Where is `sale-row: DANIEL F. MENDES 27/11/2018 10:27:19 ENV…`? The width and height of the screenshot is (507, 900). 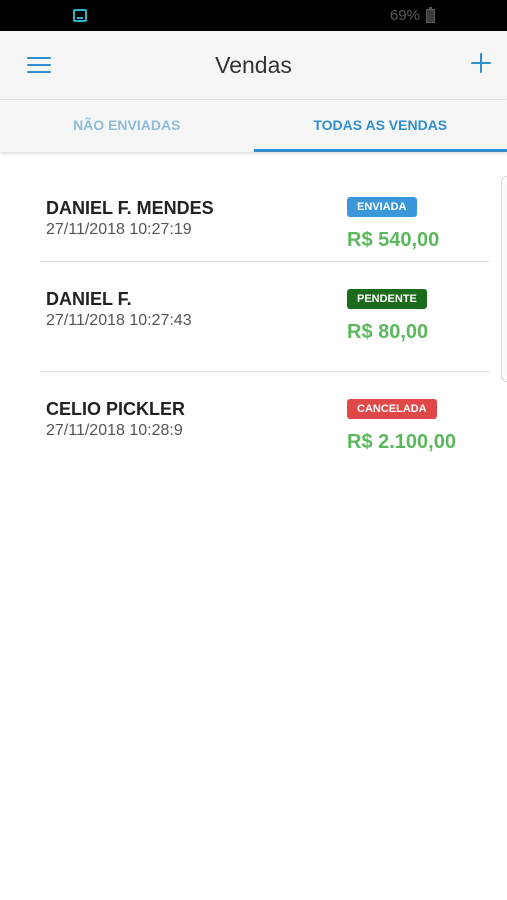 sale-row: DANIEL F. MENDES 27/11/2018 10:27:19 ENV… is located at coordinates (264, 207).